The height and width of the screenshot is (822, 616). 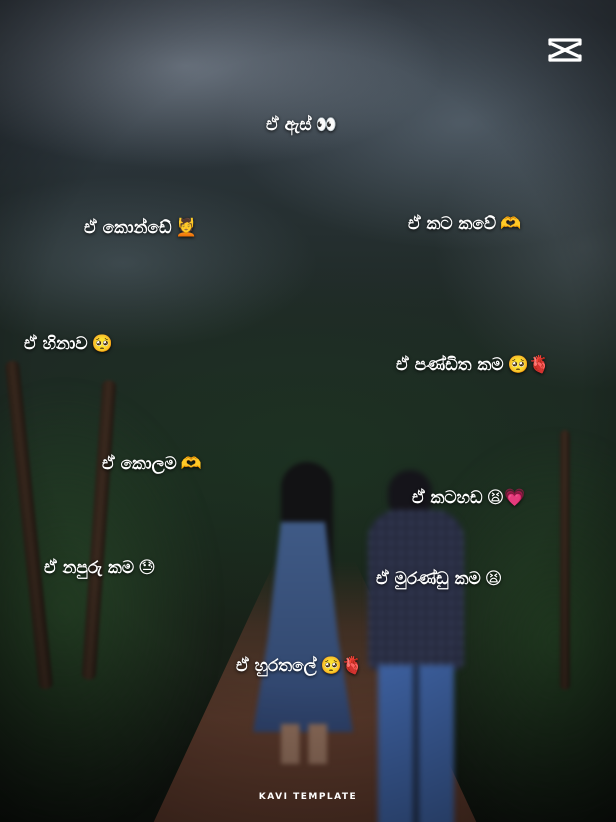 I want to click on capcut-icon, so click(x=565, y=50).